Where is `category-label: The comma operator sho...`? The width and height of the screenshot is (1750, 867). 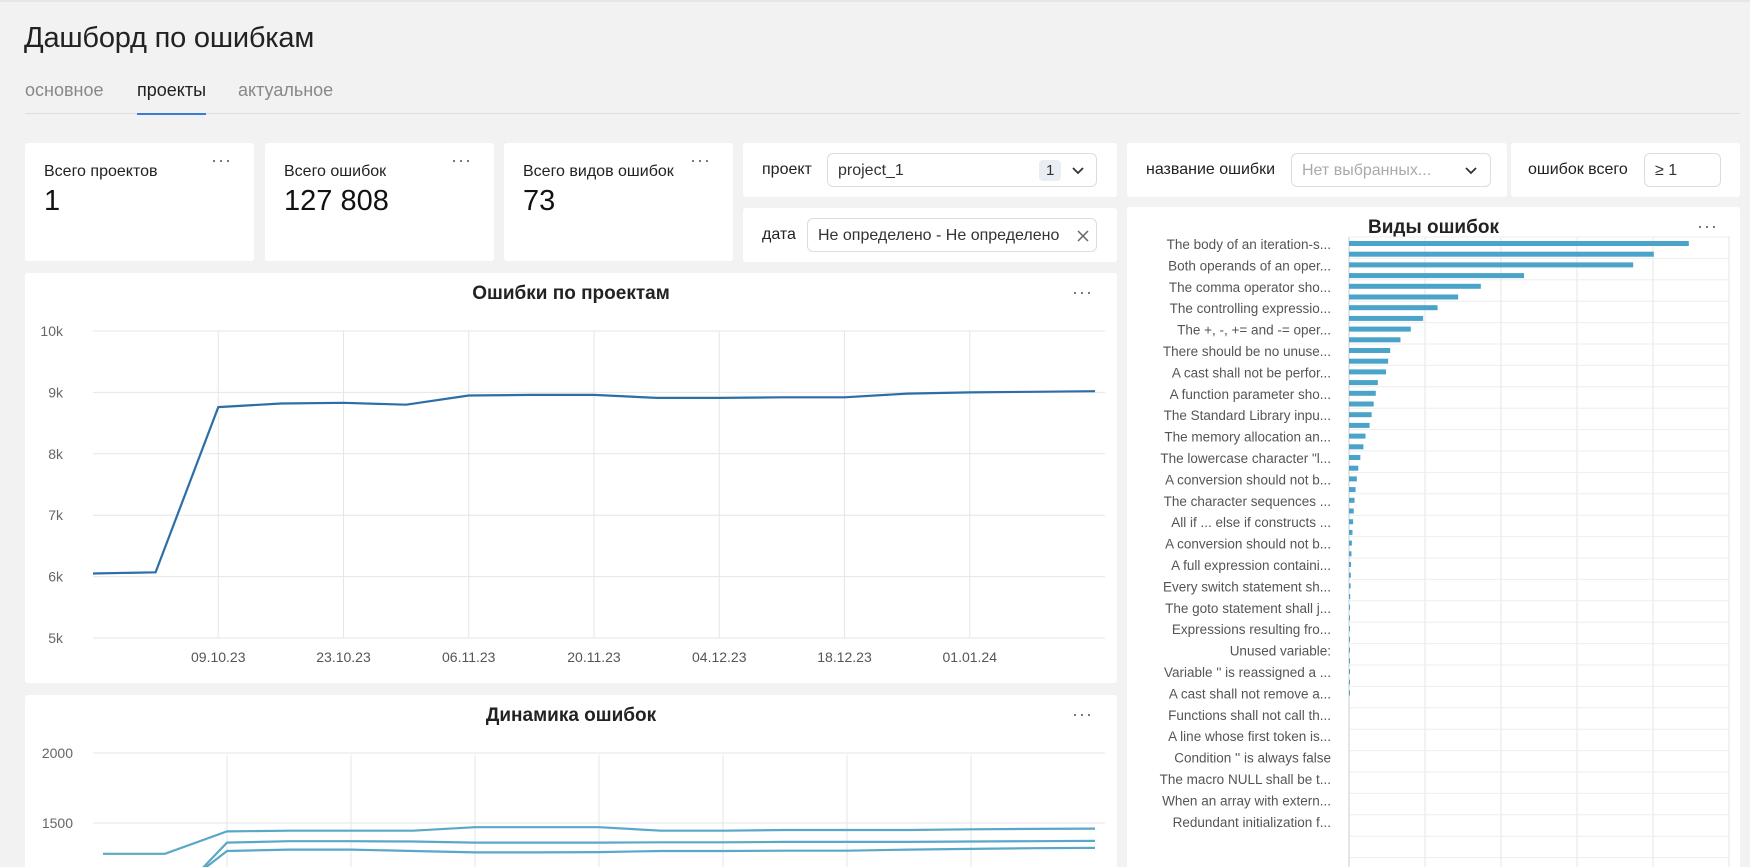
category-label: The comma operator sho... is located at coordinates (1250, 287).